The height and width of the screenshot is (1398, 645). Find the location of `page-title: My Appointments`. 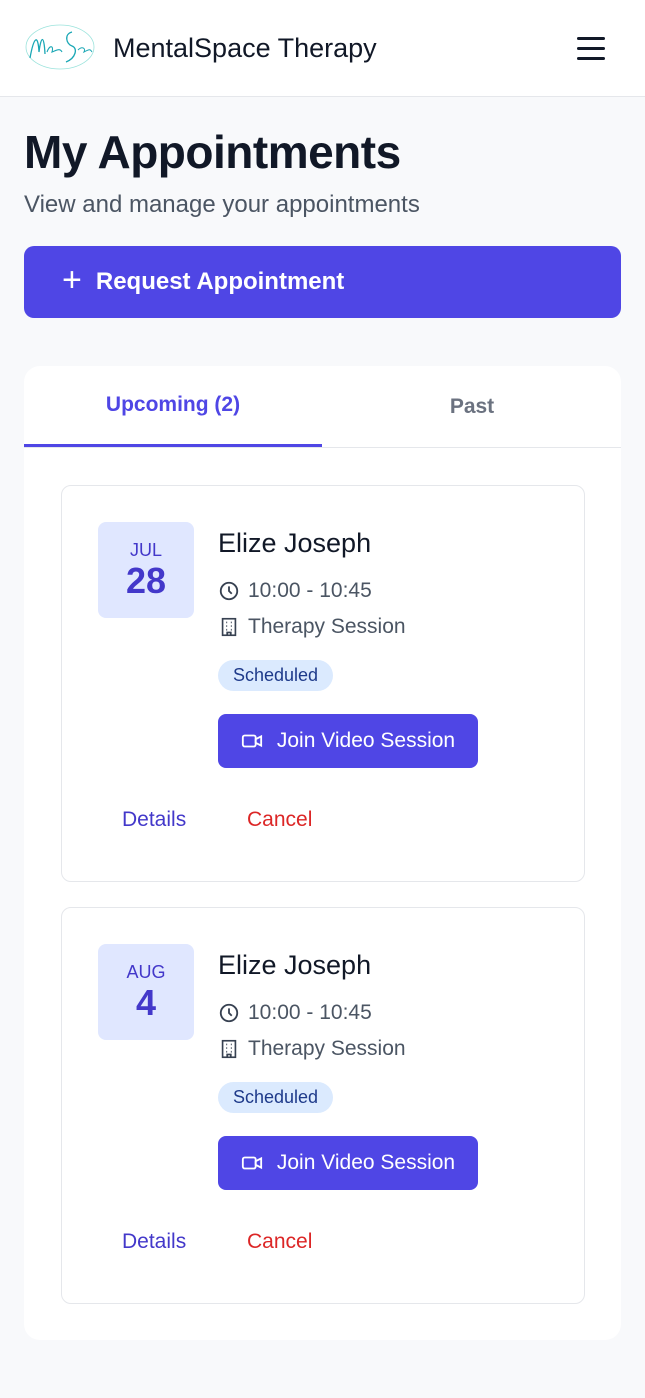

page-title: My Appointments is located at coordinates (212, 152).